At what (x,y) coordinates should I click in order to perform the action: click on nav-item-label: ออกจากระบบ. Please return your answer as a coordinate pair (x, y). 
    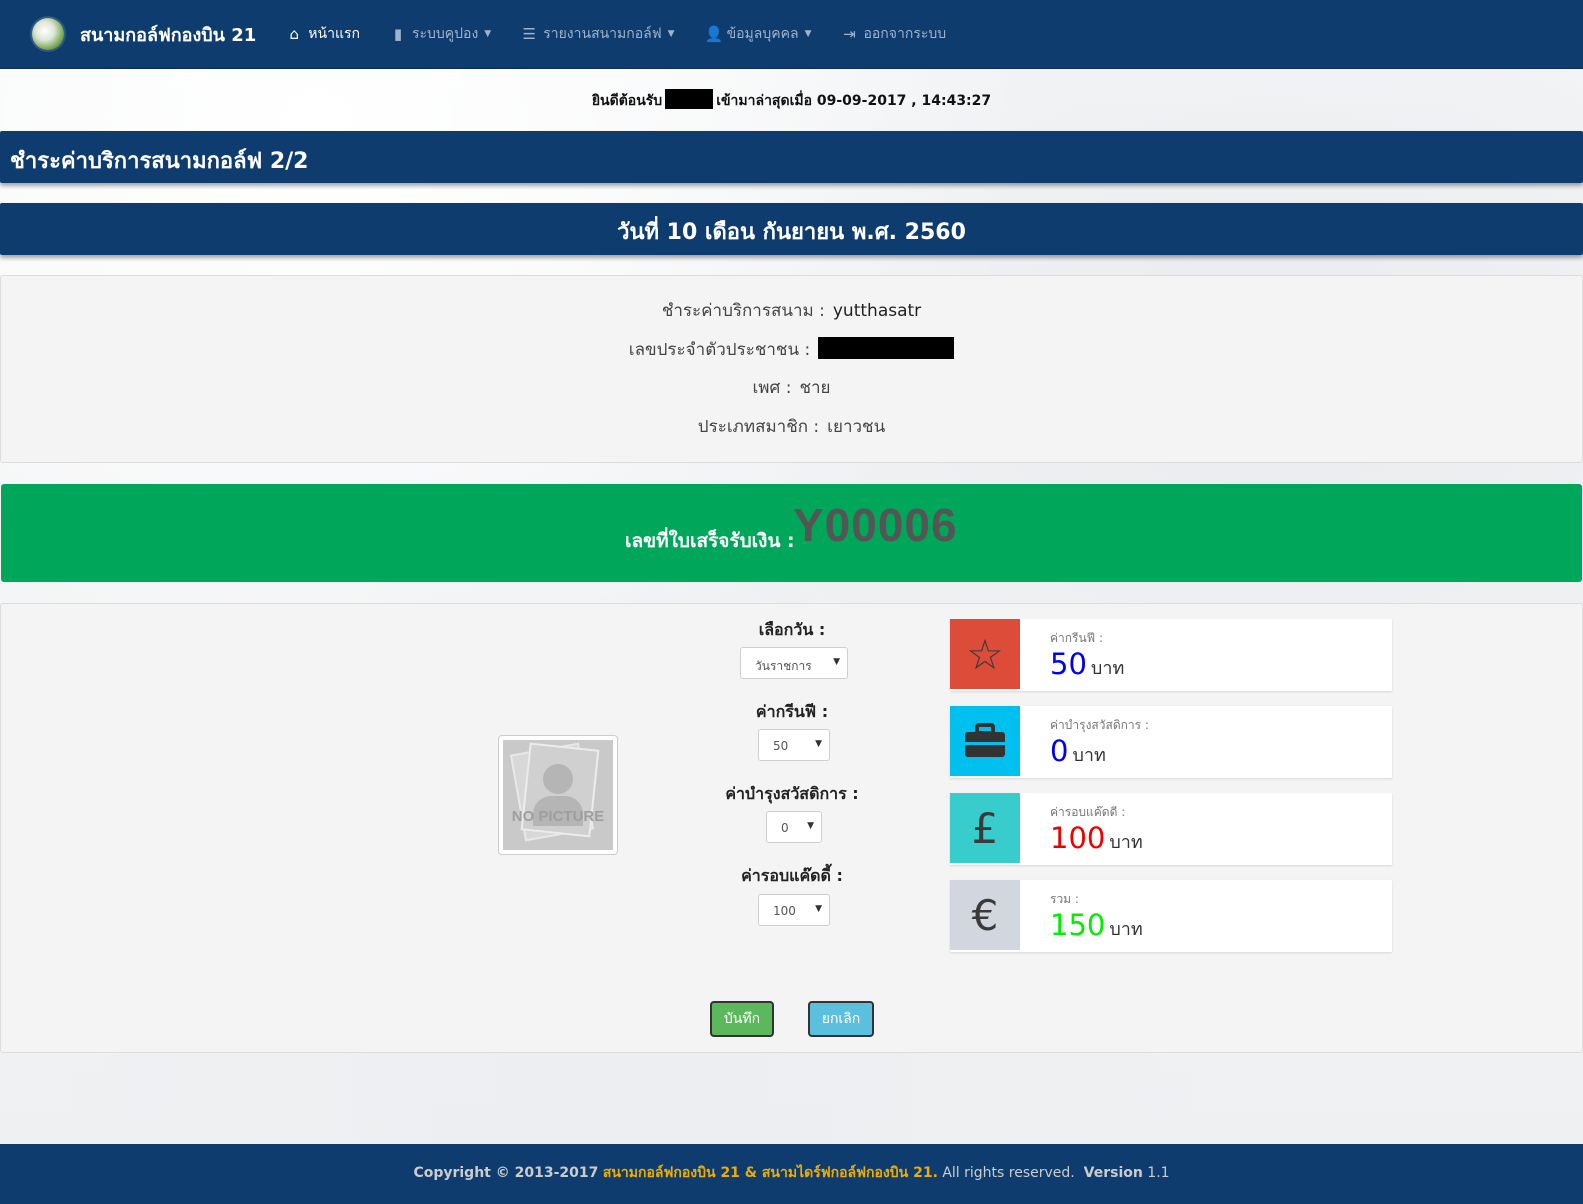
    Looking at the image, I should click on (905, 34).